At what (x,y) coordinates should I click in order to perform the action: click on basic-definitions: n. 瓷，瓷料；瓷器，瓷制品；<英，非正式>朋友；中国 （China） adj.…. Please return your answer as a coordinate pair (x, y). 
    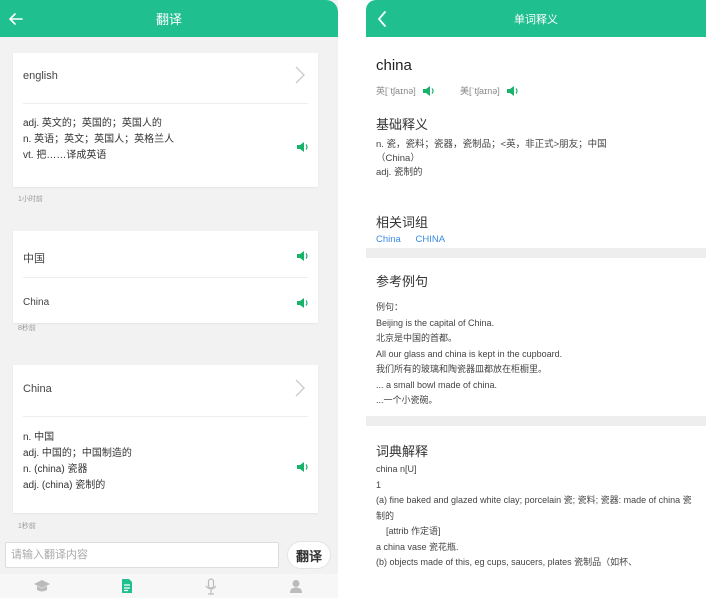
    Looking at the image, I should click on (536, 159).